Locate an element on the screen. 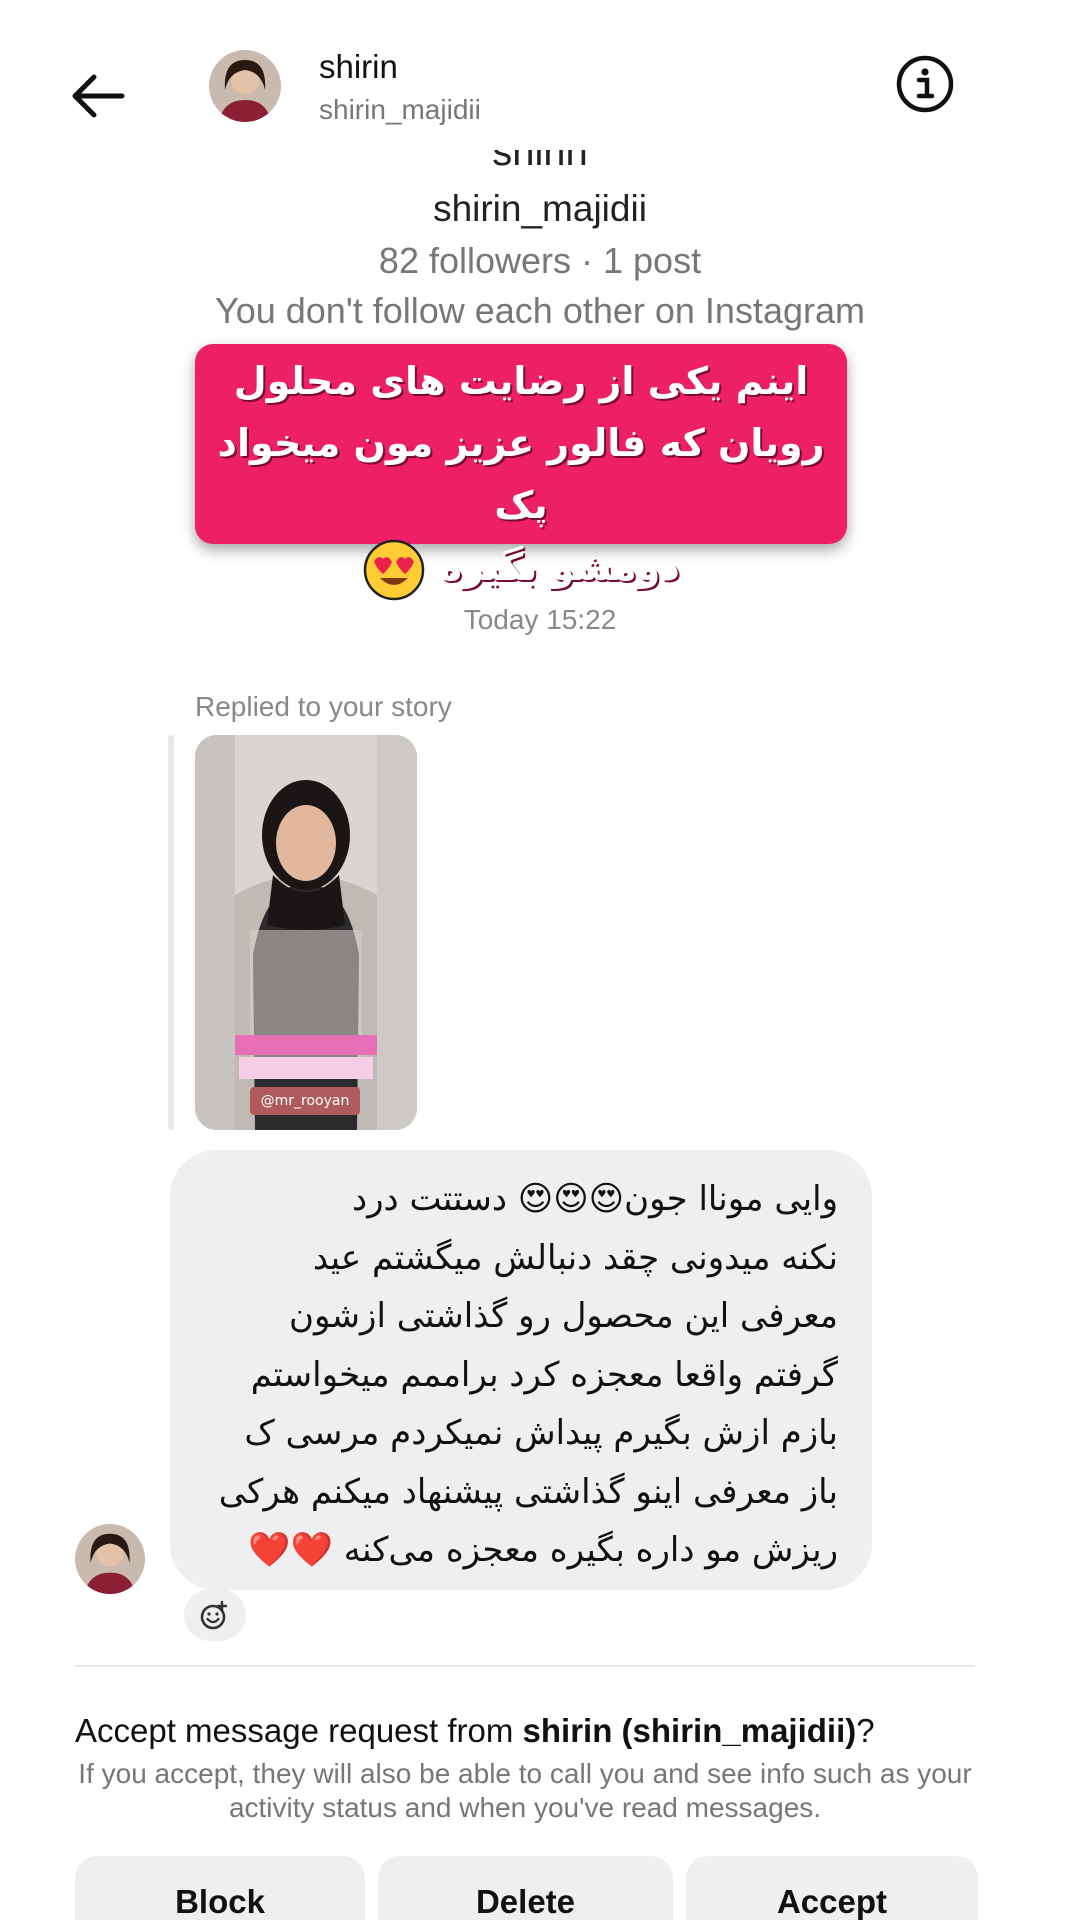 Image resolution: width=1080 pixels, height=1920 pixels. header-username: shirin_majidii is located at coordinates (400, 110).